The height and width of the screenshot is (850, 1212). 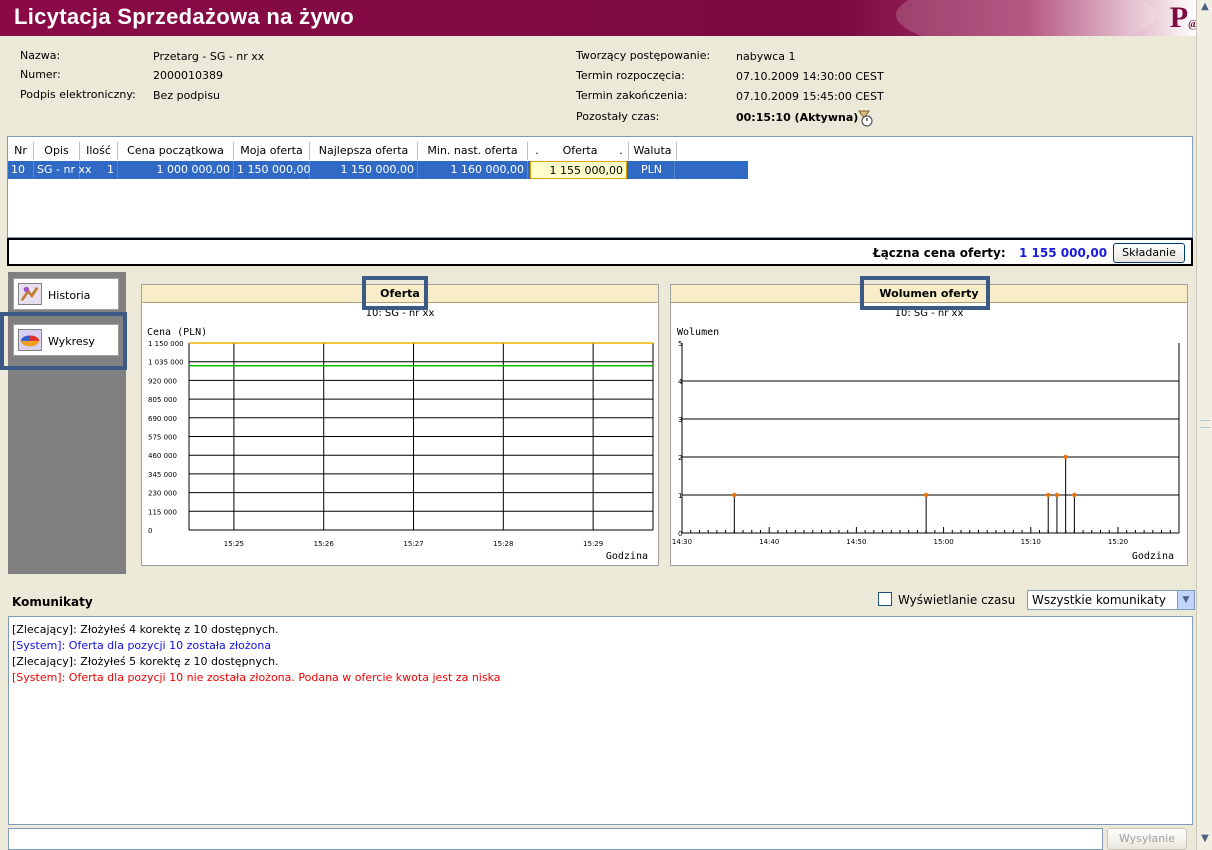 What do you see at coordinates (1147, 839) in the screenshot?
I see `send-button: Wysyłanie` at bounding box center [1147, 839].